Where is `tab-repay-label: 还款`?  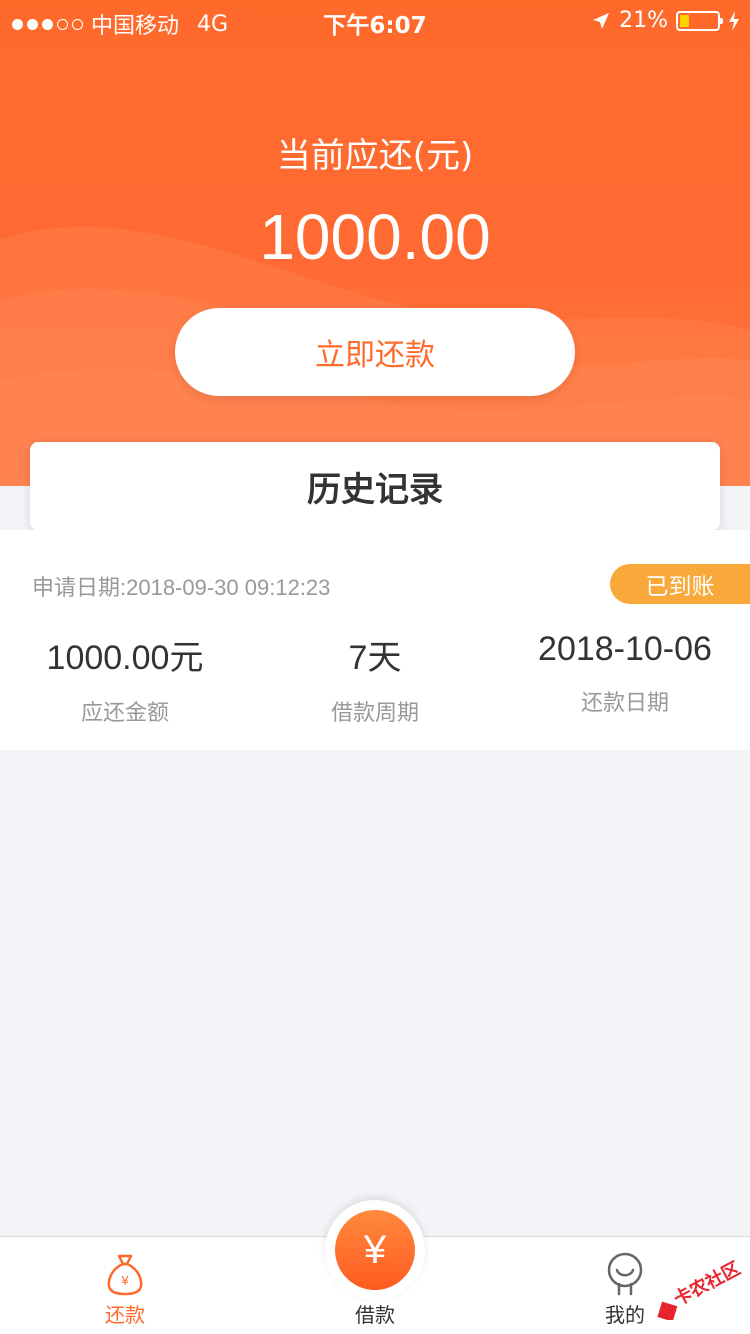 tab-repay-label: 还款 is located at coordinates (125, 1315).